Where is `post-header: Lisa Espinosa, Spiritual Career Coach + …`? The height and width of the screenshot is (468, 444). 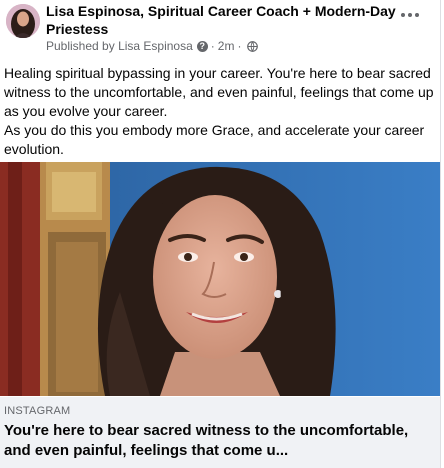
post-header: Lisa Espinosa, Spiritual Career Coach + … is located at coordinates (220, 29).